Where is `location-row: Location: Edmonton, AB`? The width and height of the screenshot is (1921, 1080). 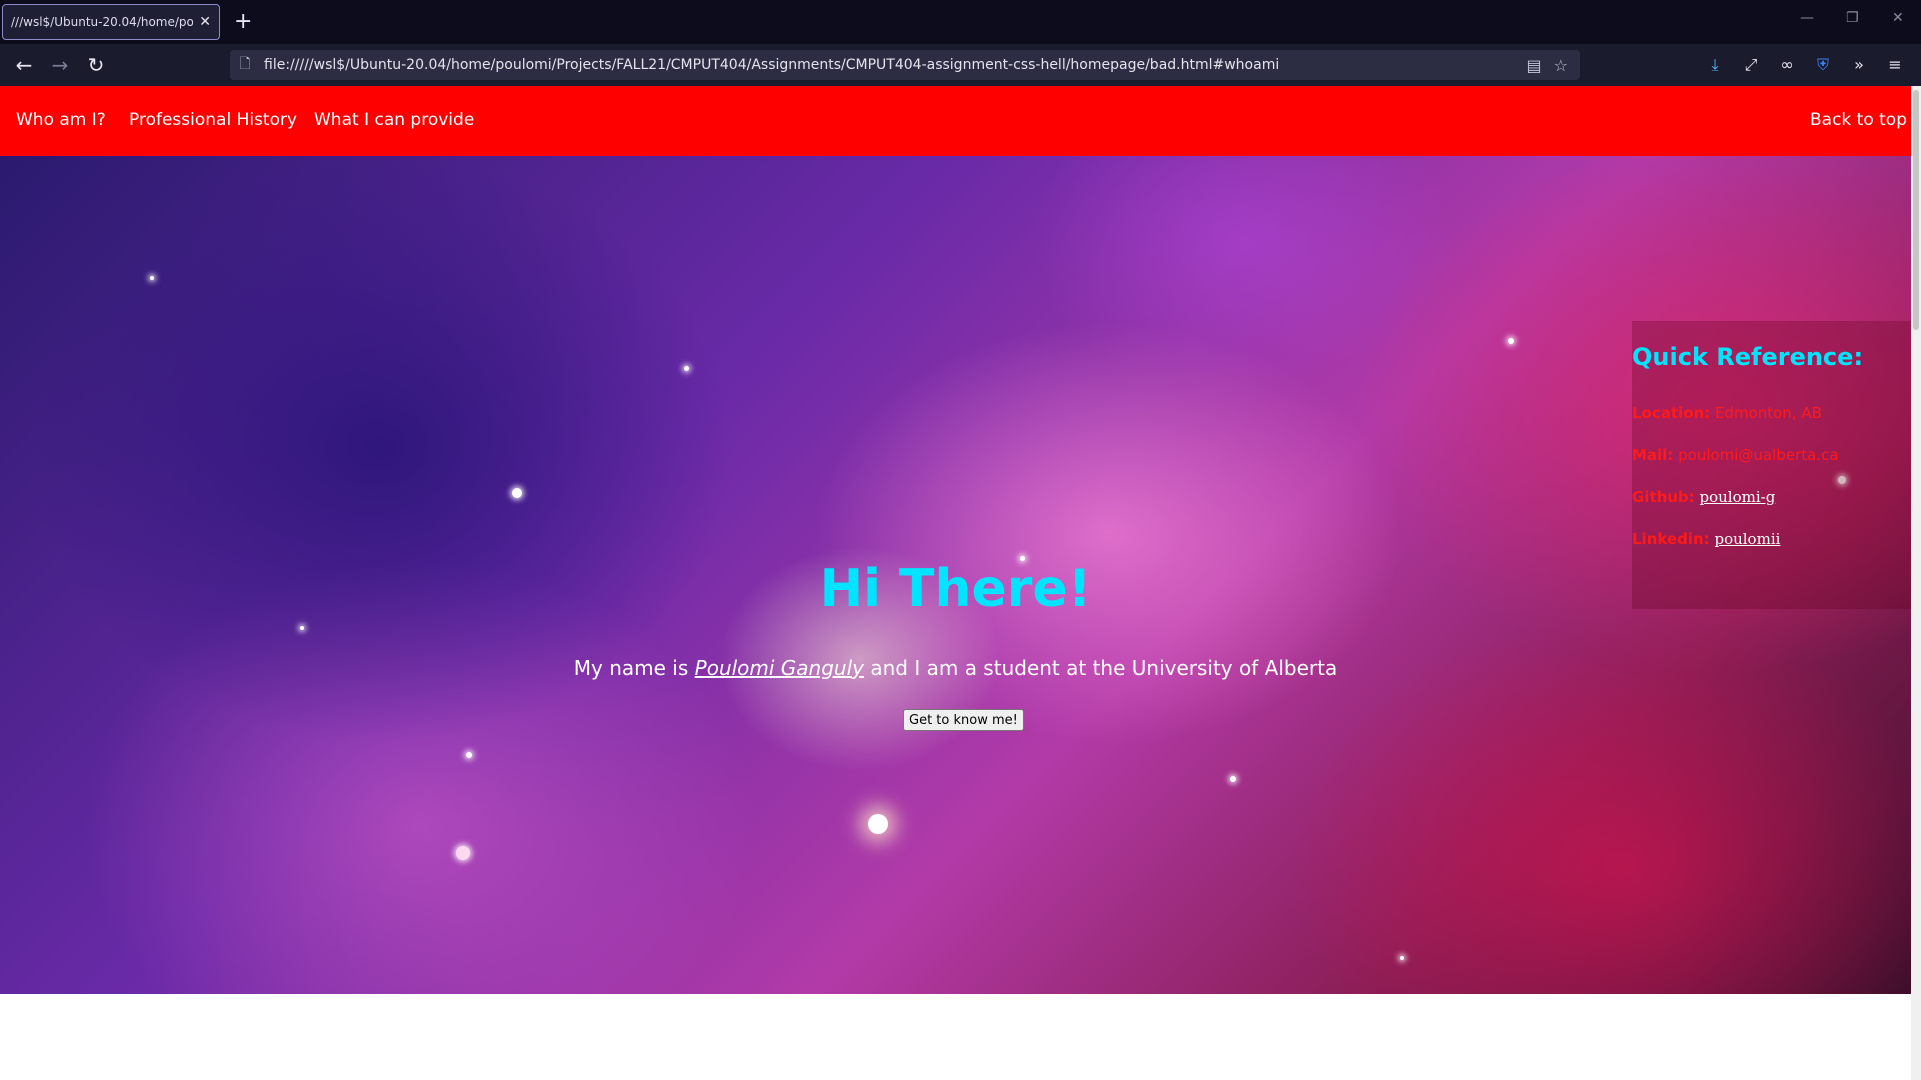
location-row: Location: Edmonton, AB is located at coordinates (1727, 413).